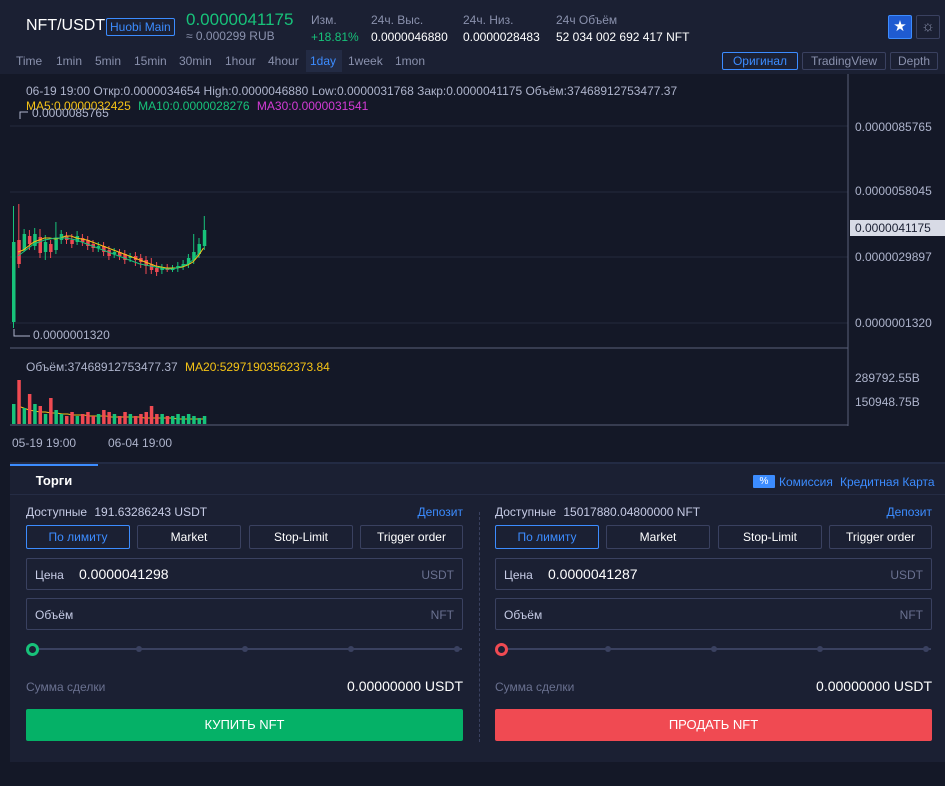  What do you see at coordinates (65, 26) in the screenshot?
I see `pair-title: NFT/USDT` at bounding box center [65, 26].